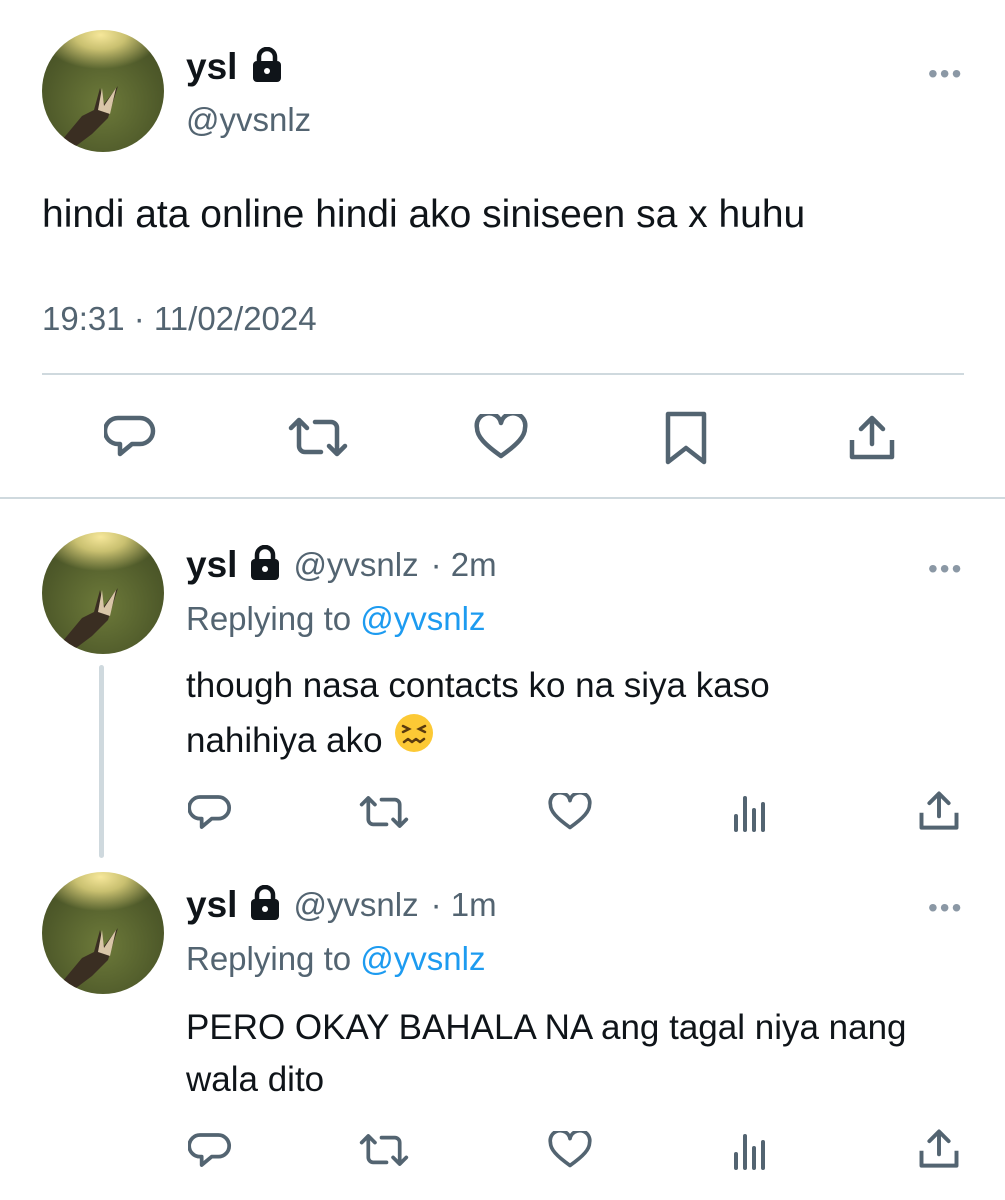 The width and height of the screenshot is (1005, 1200). I want to click on reply-time: · 2m, so click(464, 565).